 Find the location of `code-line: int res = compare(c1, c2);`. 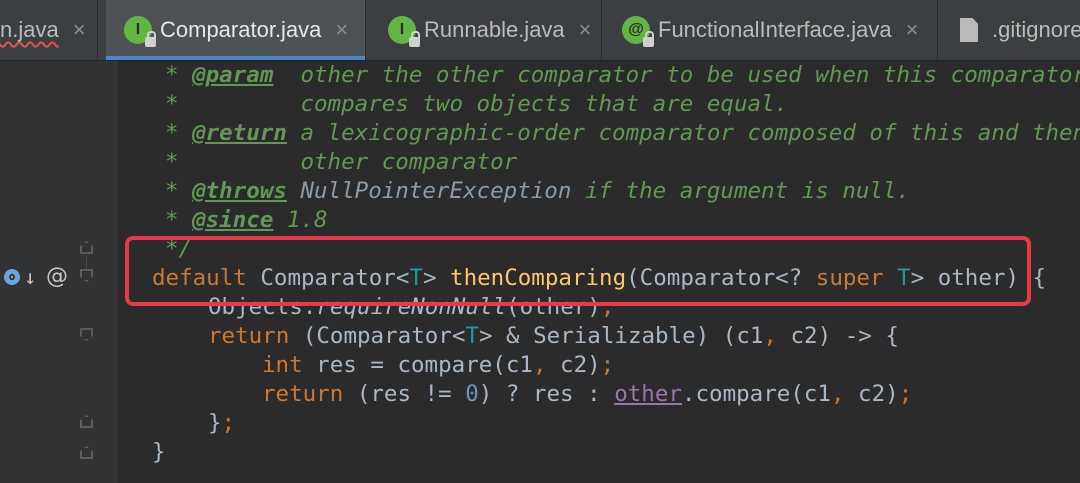

code-line: int res = compare(c1, c2); is located at coordinates (438, 365).